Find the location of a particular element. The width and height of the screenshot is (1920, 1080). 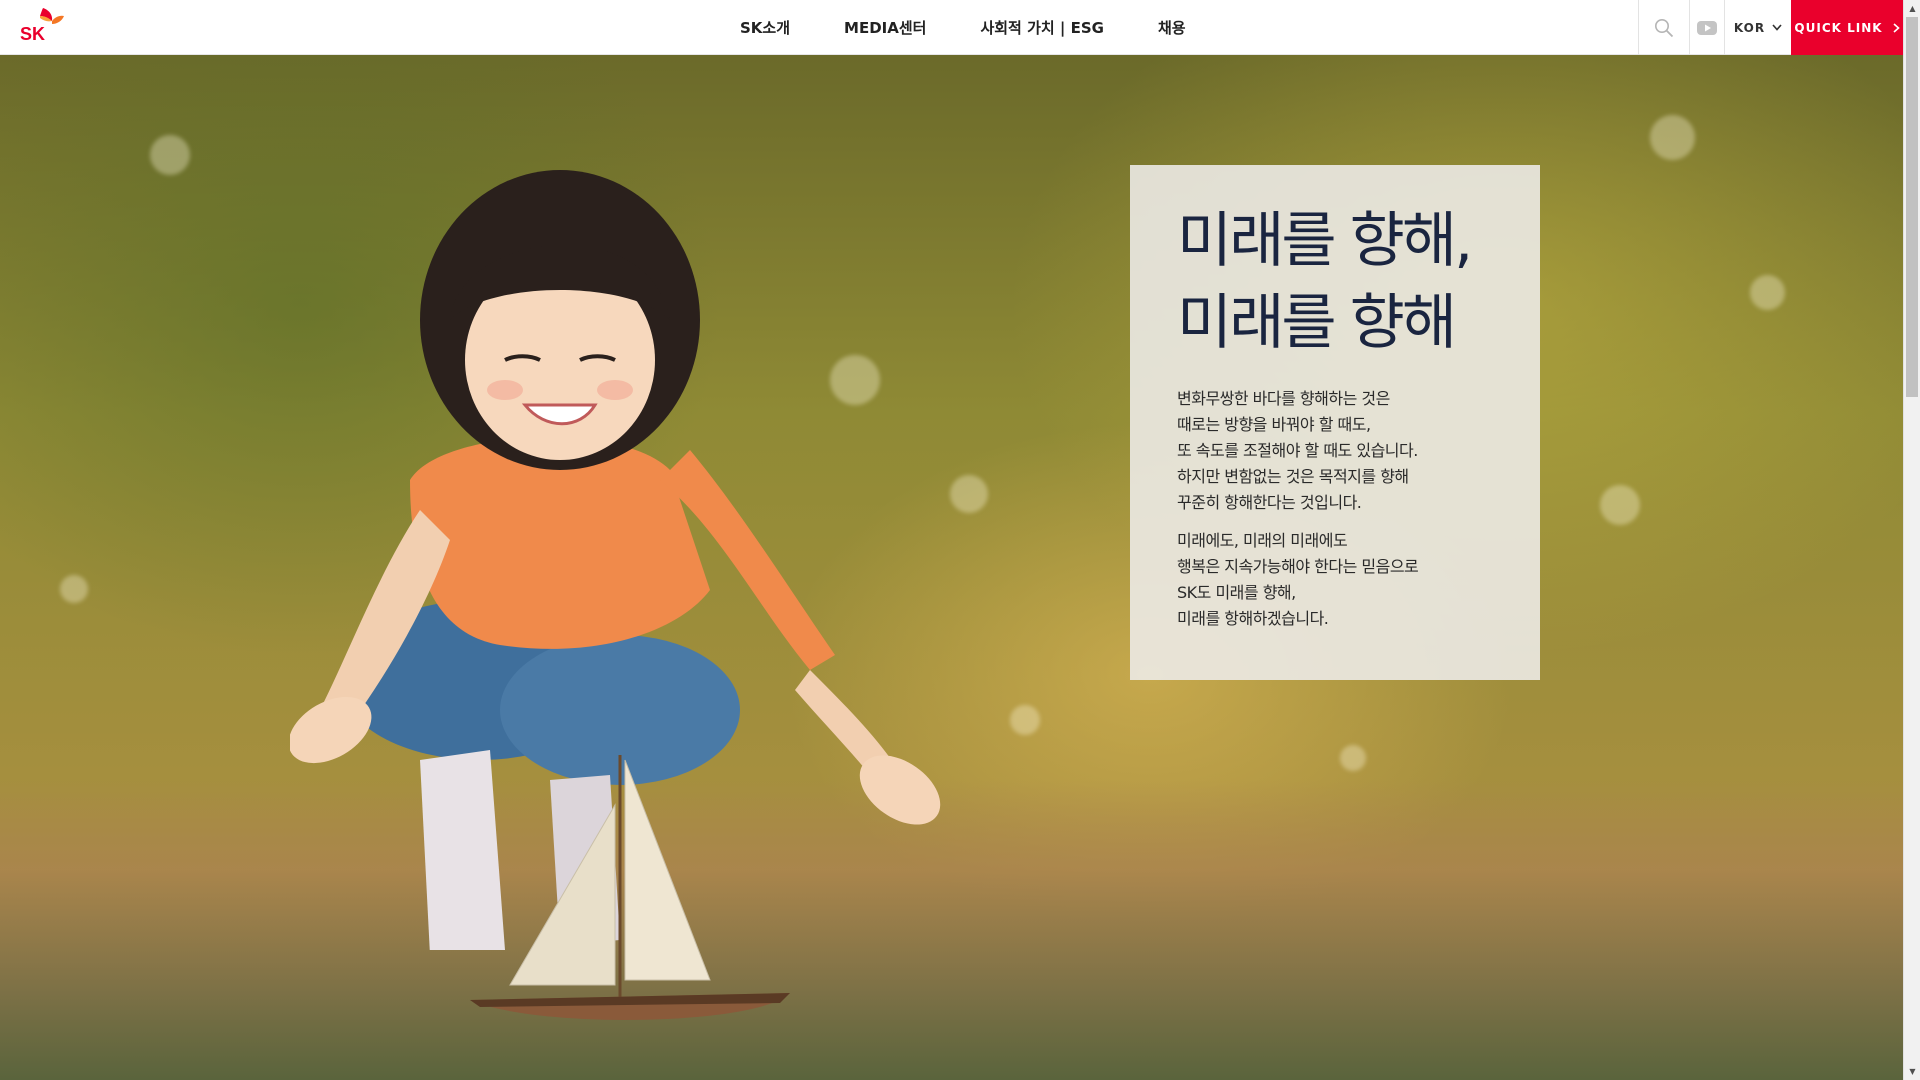

vertical-scrollbar: ▲ ▼ is located at coordinates (1911, 540).